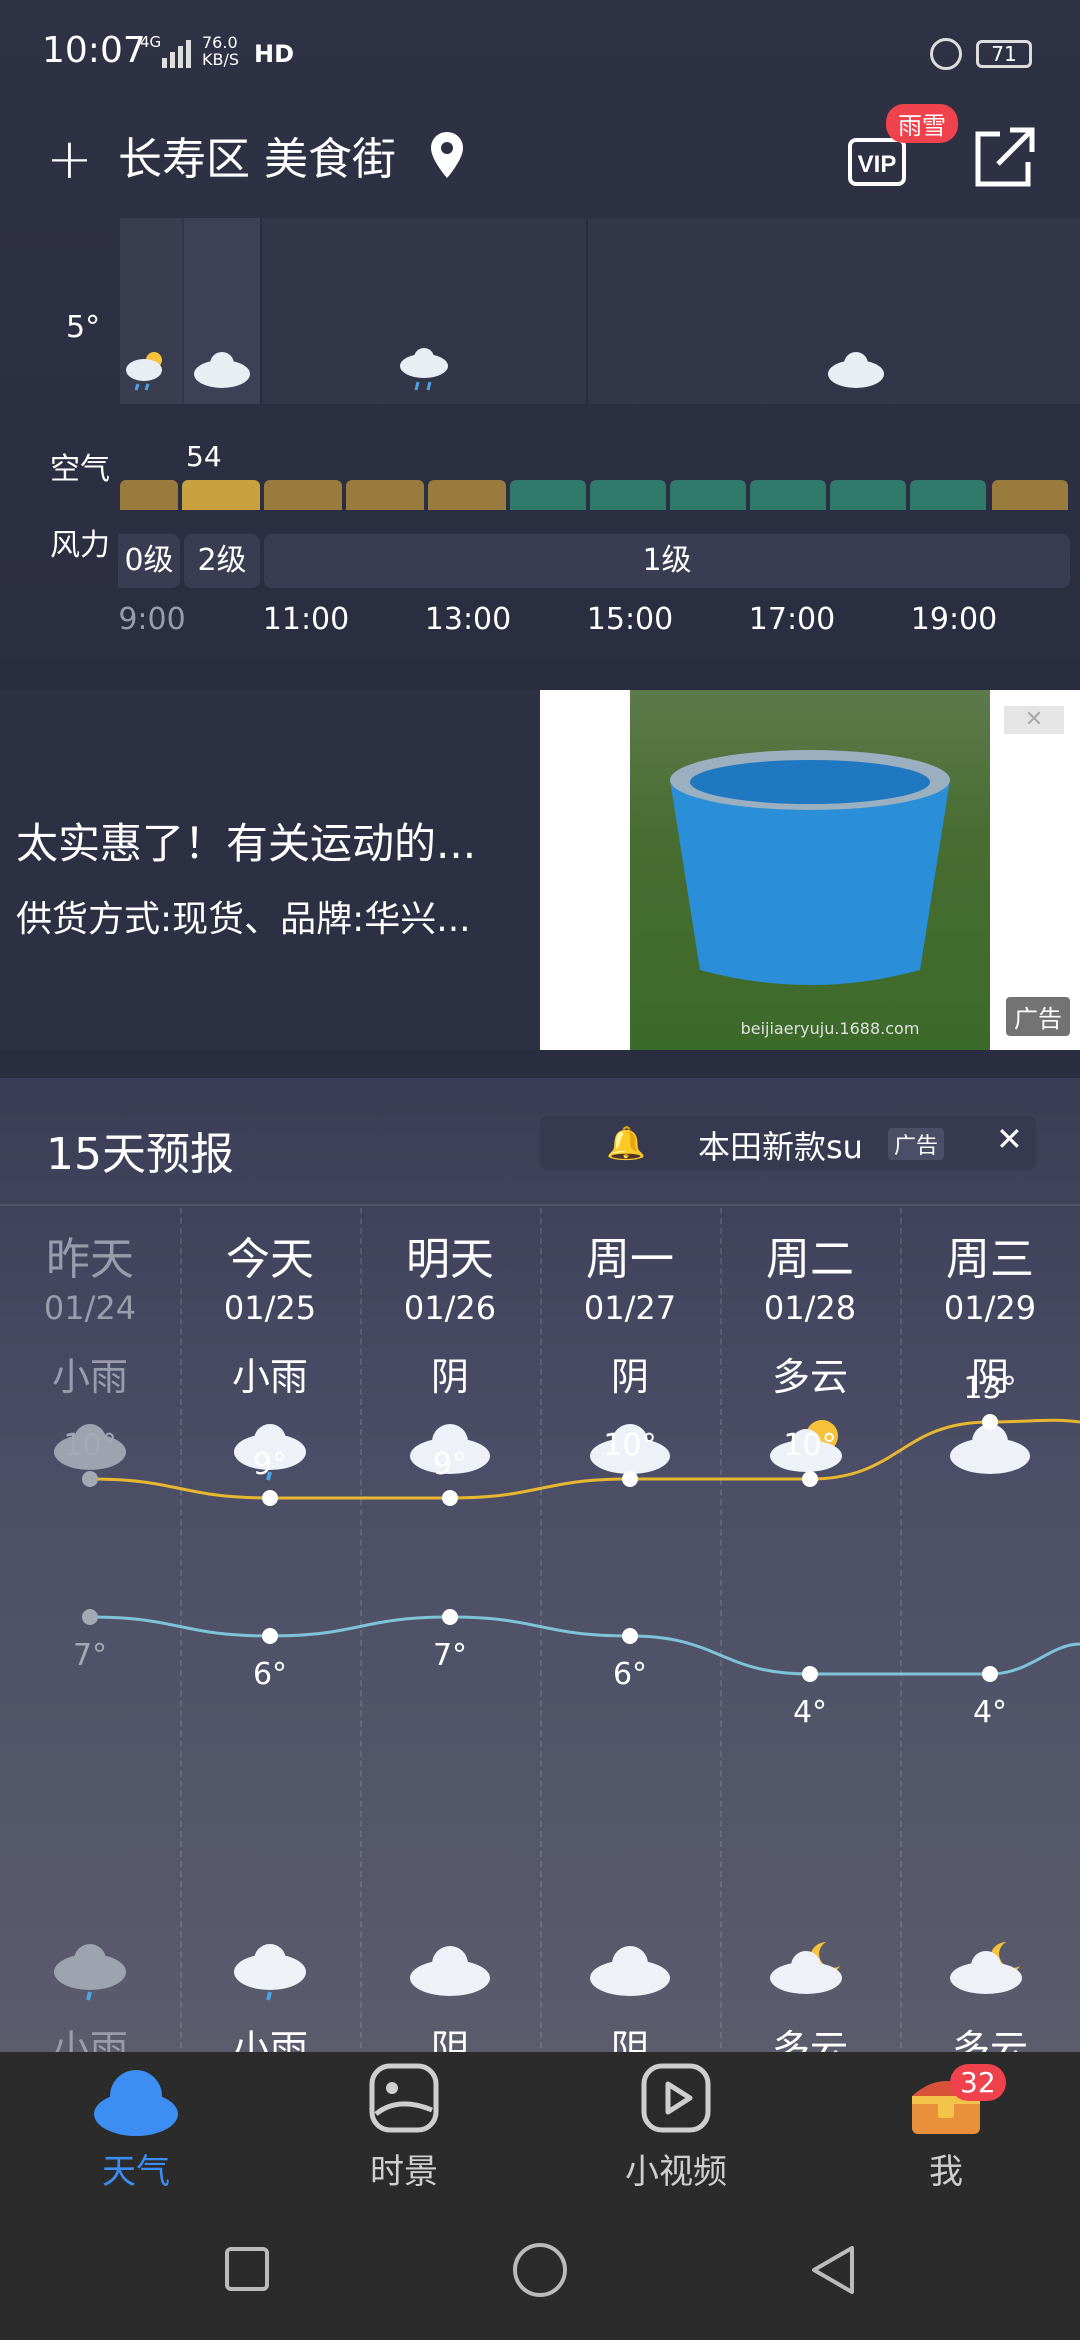 The width and height of the screenshot is (1080, 2340). I want to click on hour-label: 9:00, so click(152, 619).